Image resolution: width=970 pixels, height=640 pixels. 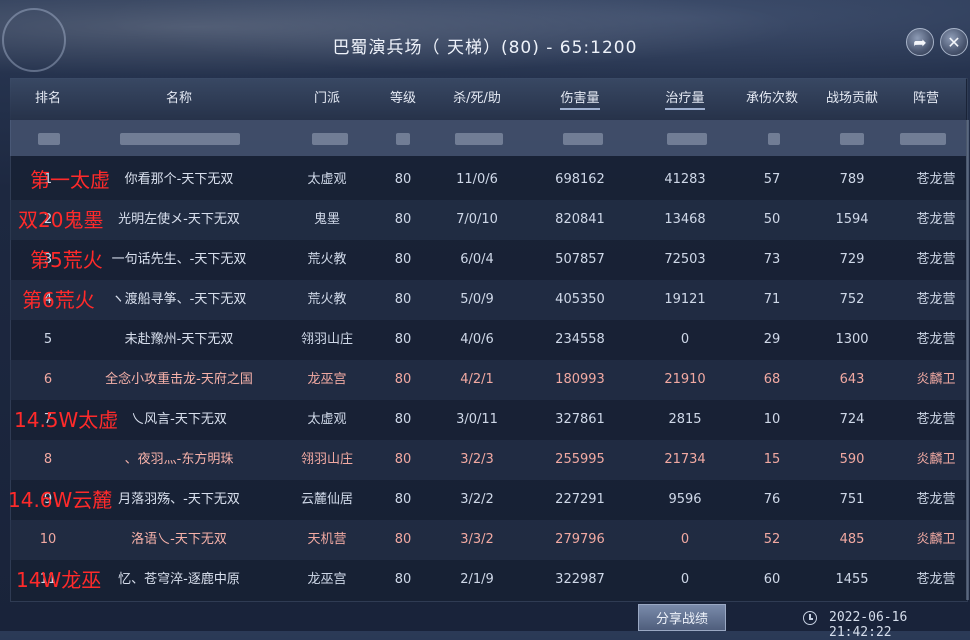 What do you see at coordinates (852, 499) in the screenshot?
I see `cell-contribution: 751` at bounding box center [852, 499].